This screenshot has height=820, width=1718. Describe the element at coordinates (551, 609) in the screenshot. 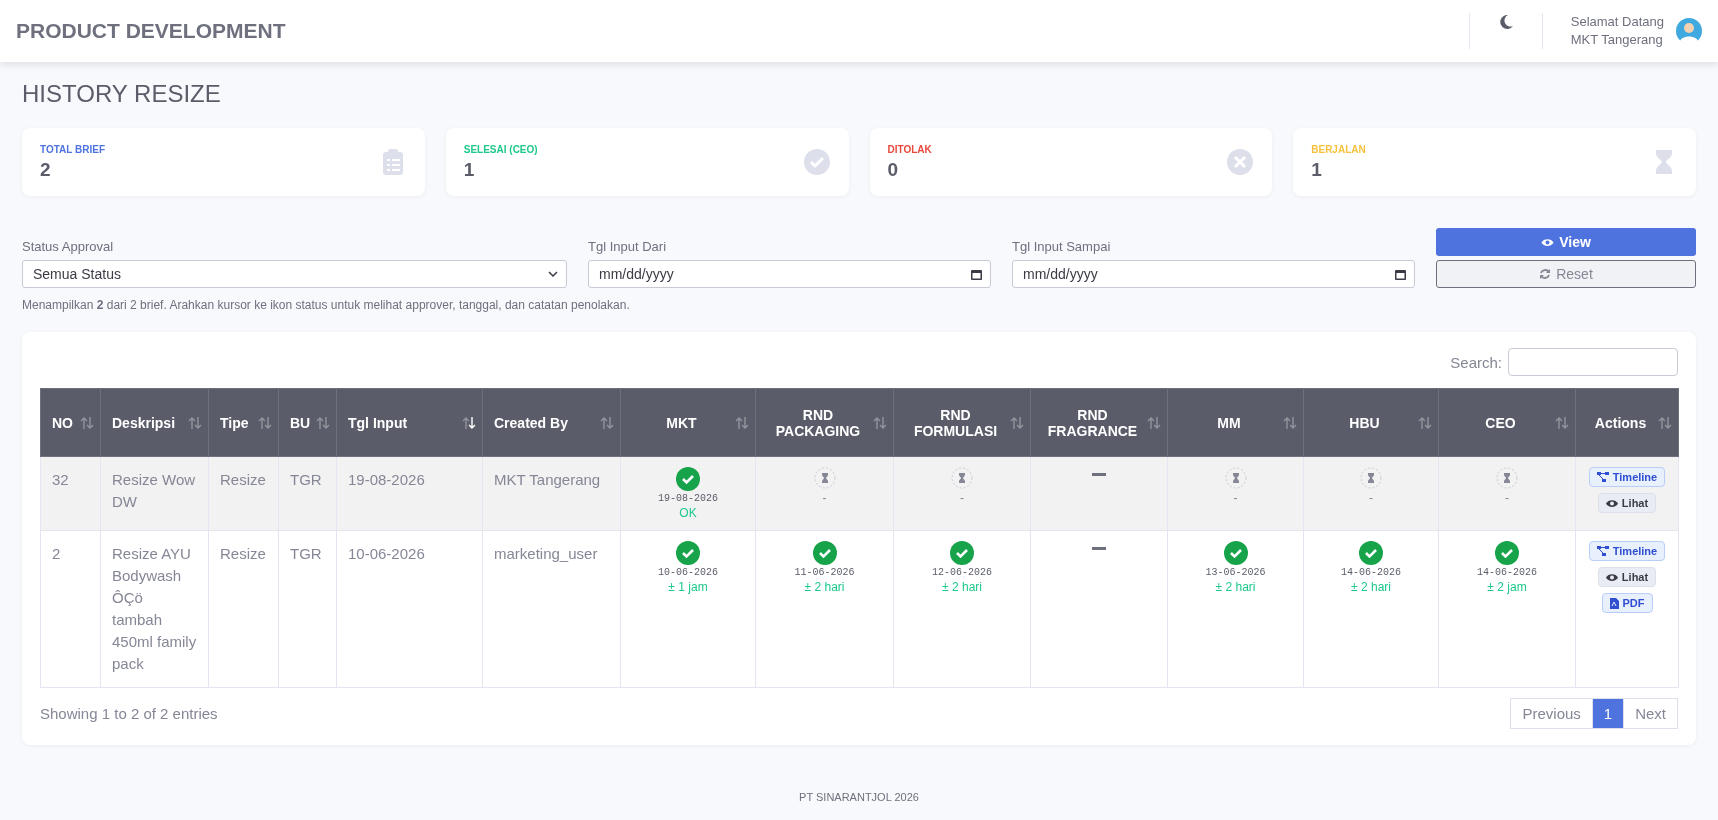

I see `table-cell: marketing_user` at that location.